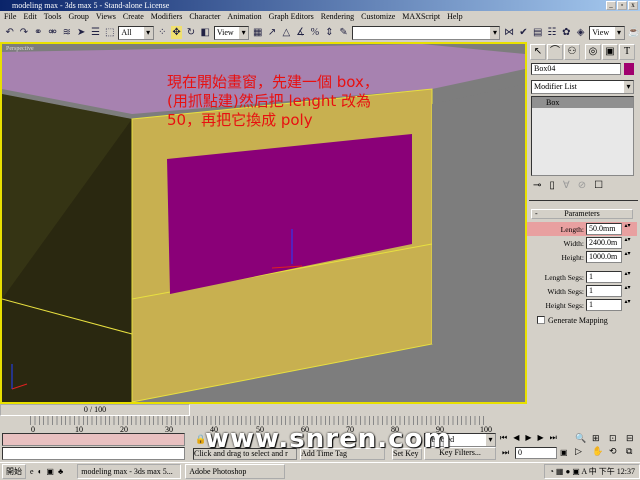  What do you see at coordinates (634, 32) in the screenshot?
I see `quick-render-icon: ☕` at bounding box center [634, 32].